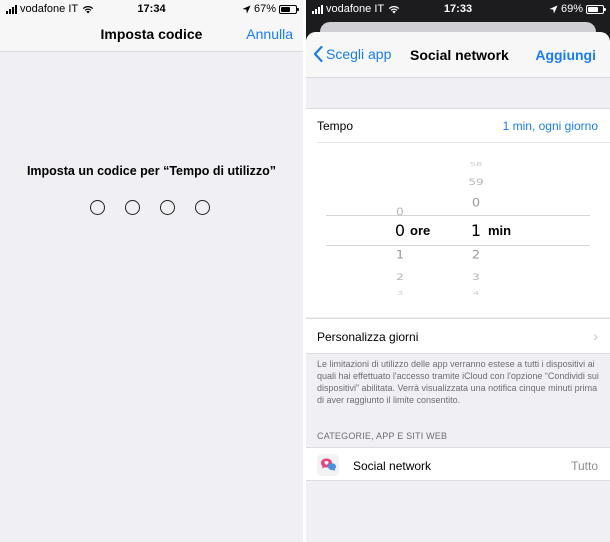  I want to click on category-value: Tutto, so click(584, 466).